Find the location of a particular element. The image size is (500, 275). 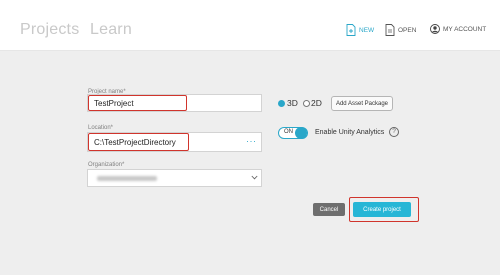

tab-learn: Learn is located at coordinates (111, 30).